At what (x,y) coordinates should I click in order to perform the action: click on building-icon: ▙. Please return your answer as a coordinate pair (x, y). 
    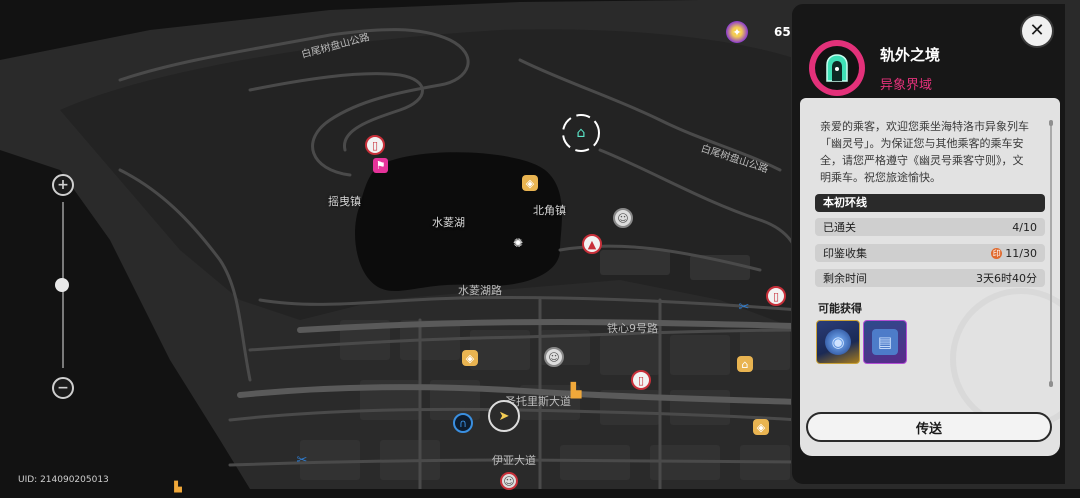
    Looking at the image, I should click on (576, 391).